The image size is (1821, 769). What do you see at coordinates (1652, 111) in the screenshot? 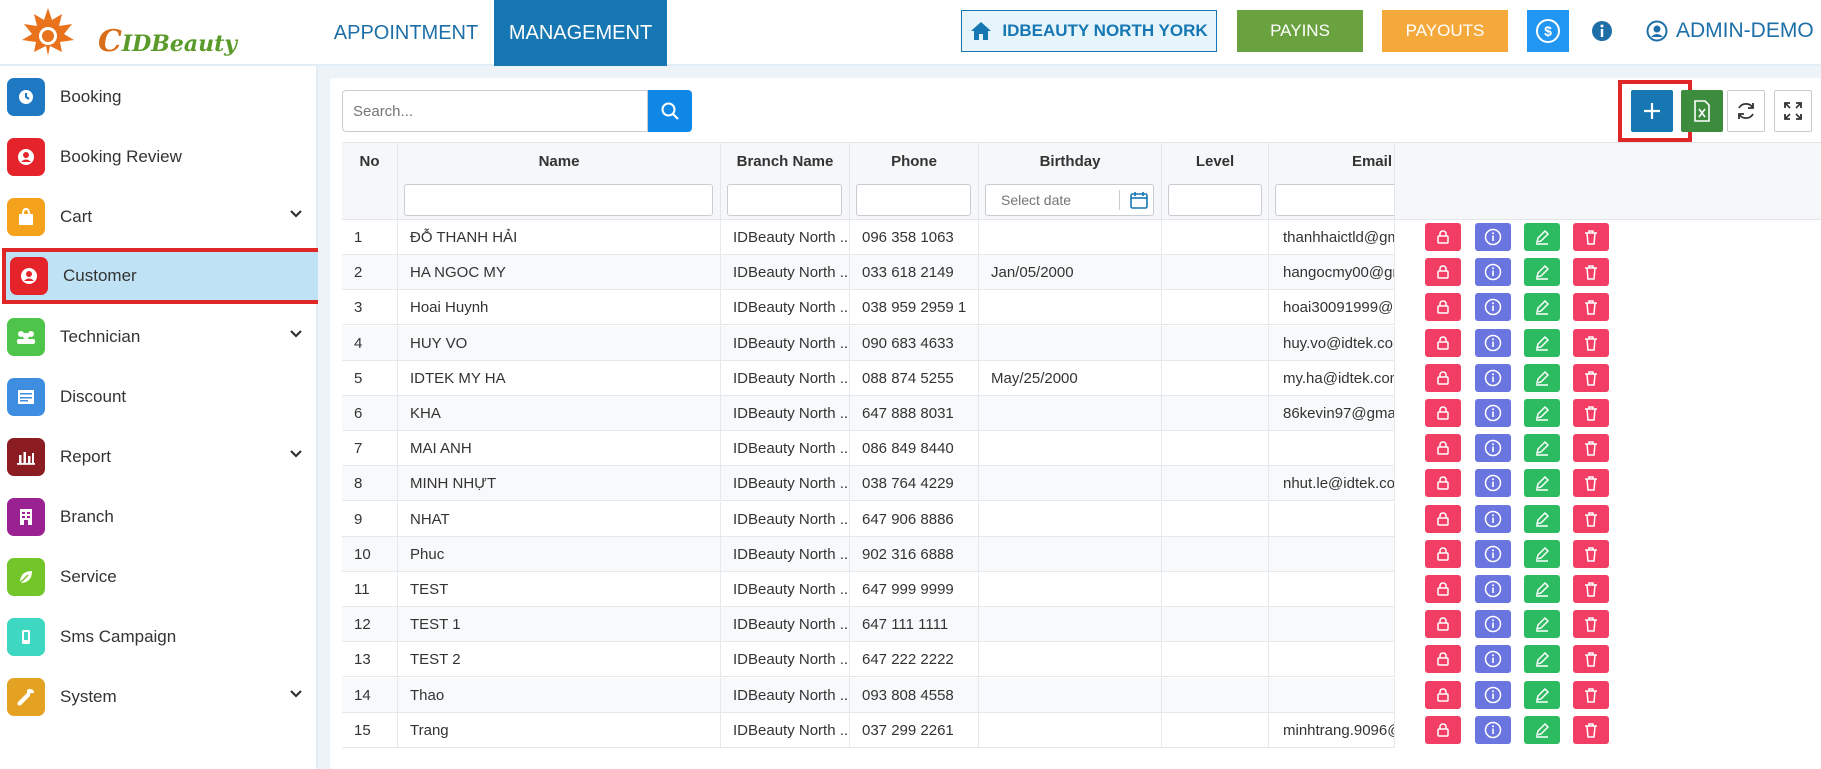
I see `add-customer-button` at bounding box center [1652, 111].